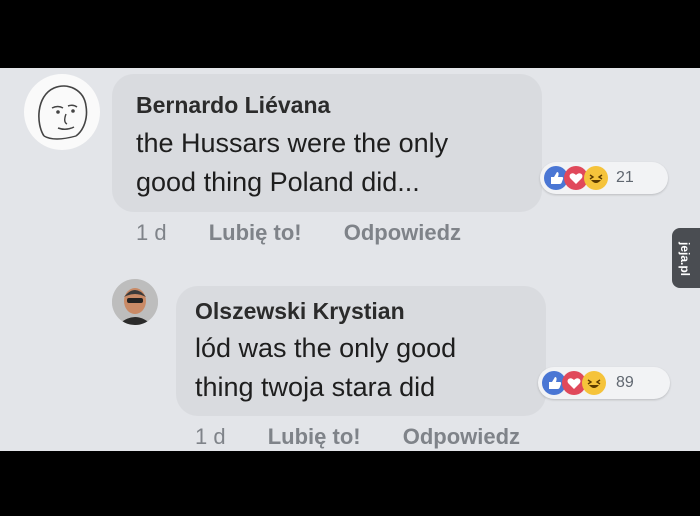 This screenshot has height=516, width=700. I want to click on wojak-face-icon, so click(63, 112).